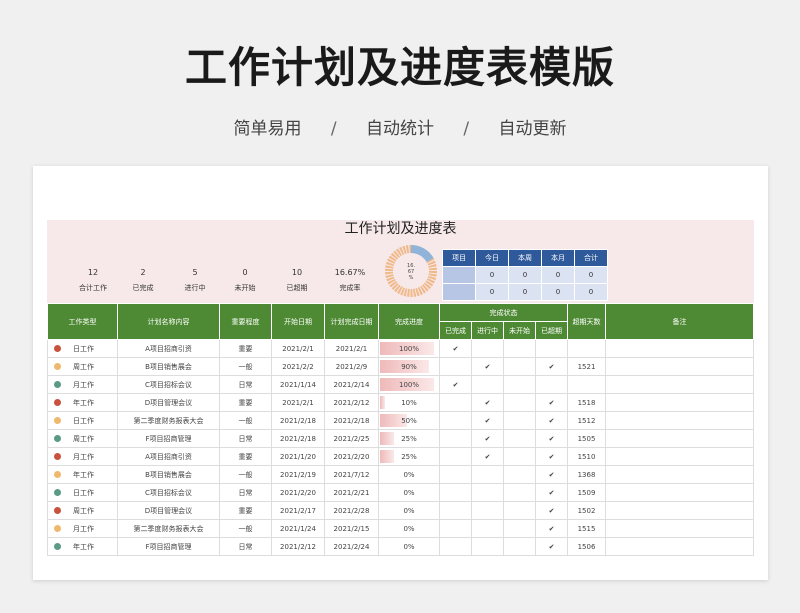 This screenshot has height=613, width=800. I want to click on cell-name: B项目销售展会, so click(168, 474).